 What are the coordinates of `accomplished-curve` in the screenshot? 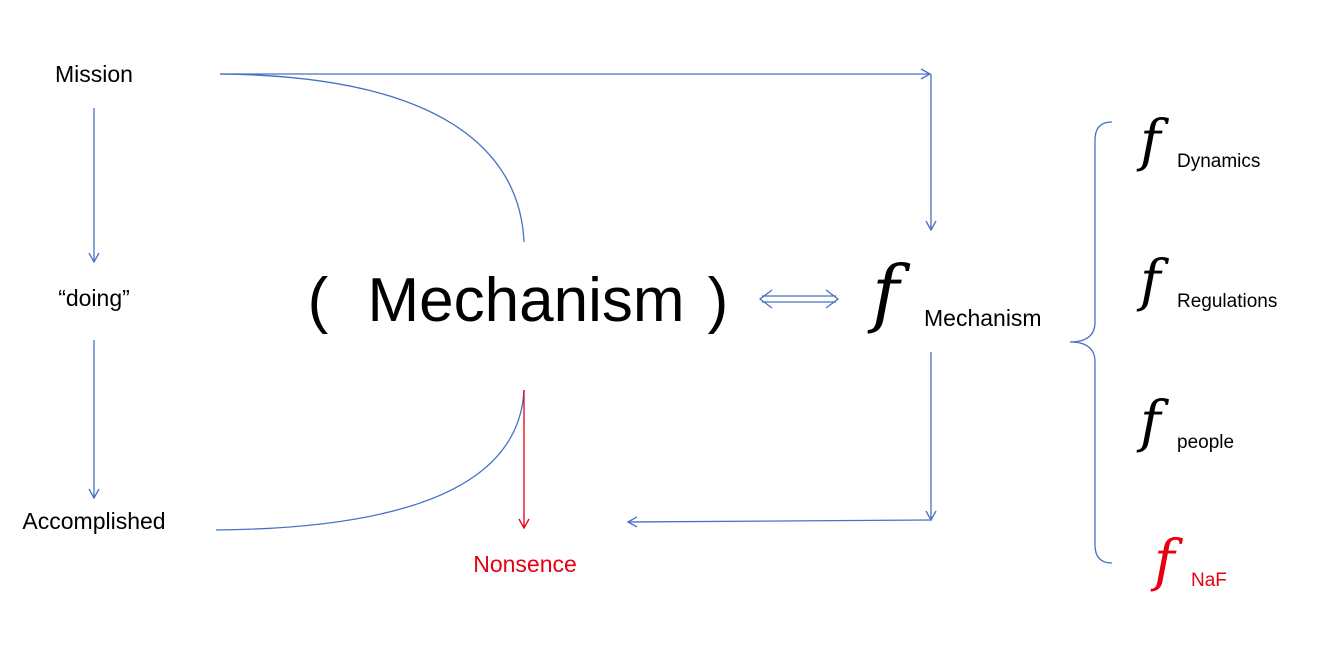 It's located at (370, 460).